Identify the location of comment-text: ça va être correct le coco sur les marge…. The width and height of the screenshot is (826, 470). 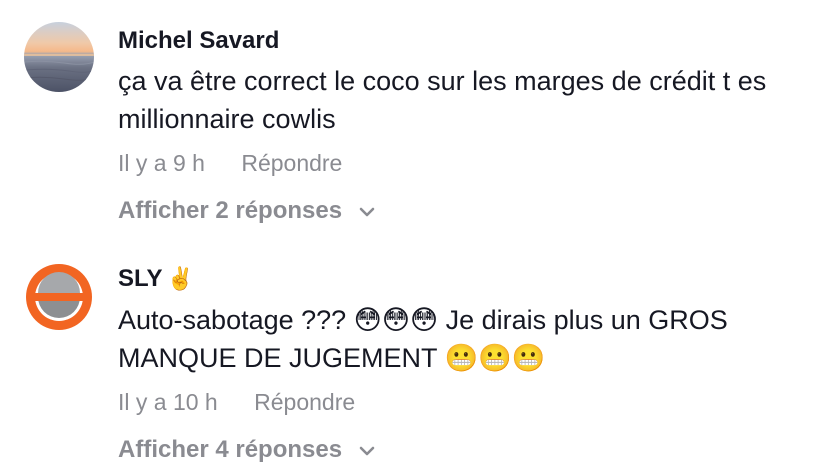
(442, 100).